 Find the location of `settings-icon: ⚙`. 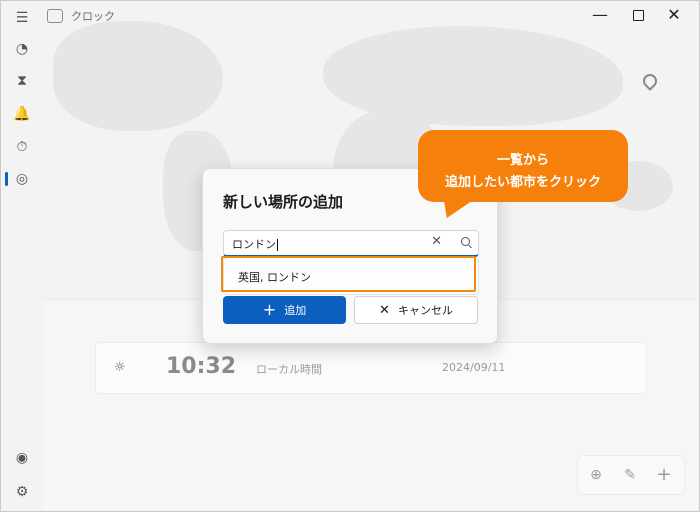

settings-icon: ⚙ is located at coordinates (22, 492).